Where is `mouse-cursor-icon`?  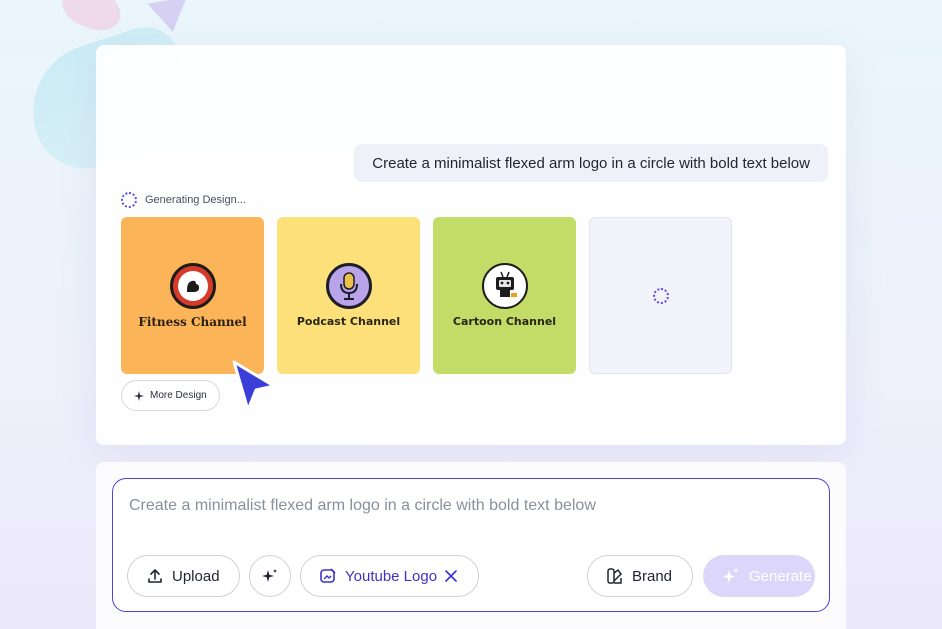 mouse-cursor-icon is located at coordinates (255, 395).